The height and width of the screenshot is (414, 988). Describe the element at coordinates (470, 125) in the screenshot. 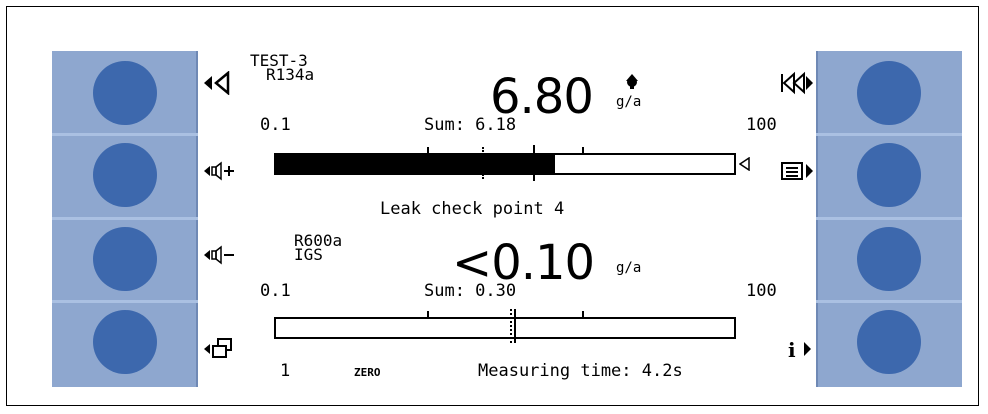

I see `sum-value: Sum: 6.18` at that location.